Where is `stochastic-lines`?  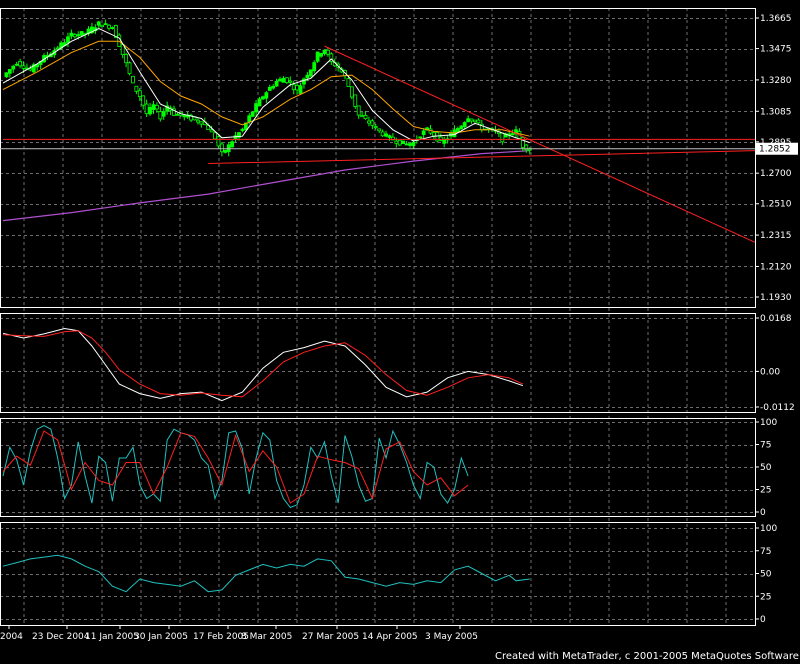
stochastic-lines is located at coordinates (235, 467).